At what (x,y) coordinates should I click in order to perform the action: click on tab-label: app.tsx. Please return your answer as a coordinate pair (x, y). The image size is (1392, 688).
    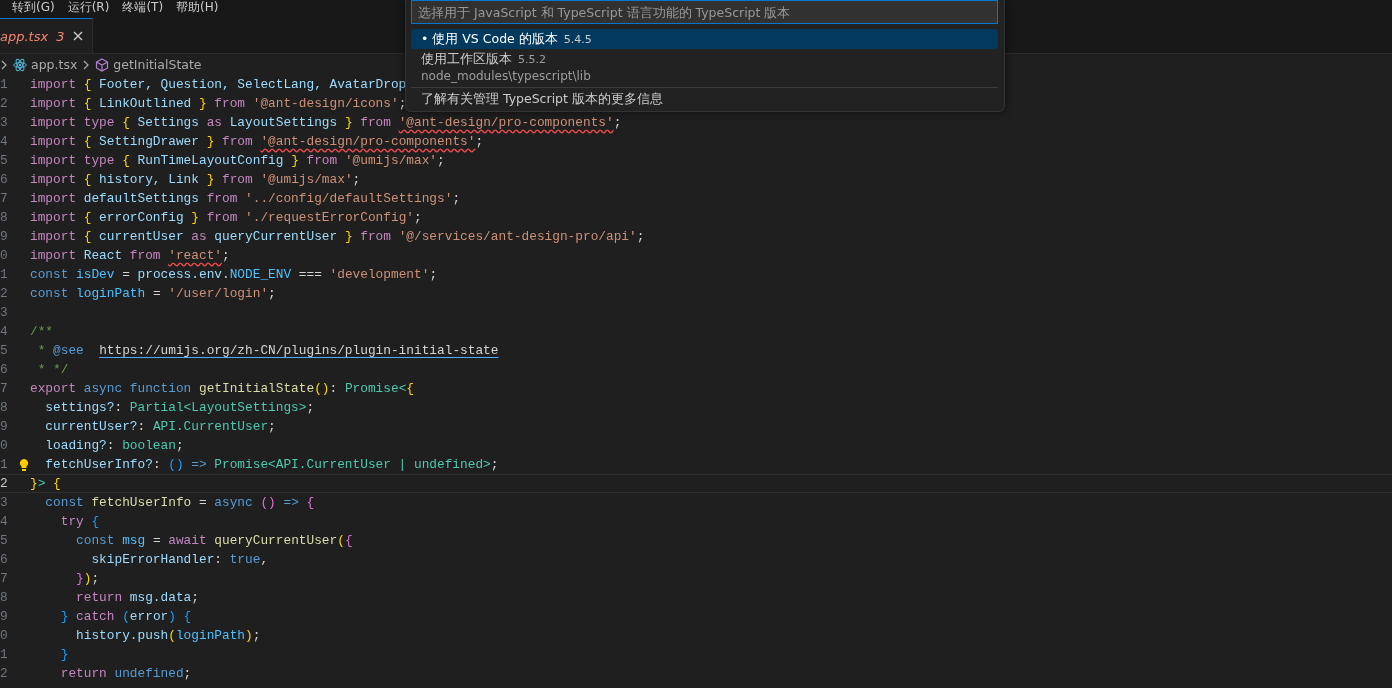
    Looking at the image, I should click on (24, 36).